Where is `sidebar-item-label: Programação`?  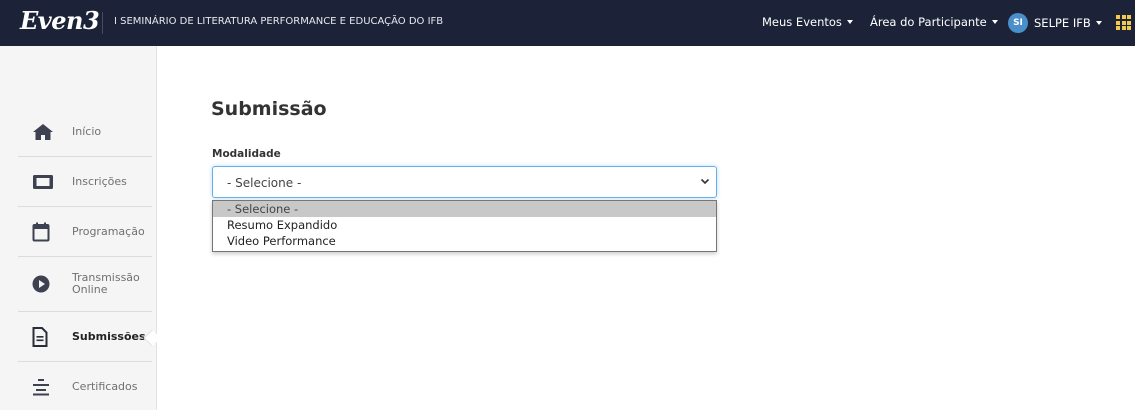
sidebar-item-label: Programação is located at coordinates (108, 231).